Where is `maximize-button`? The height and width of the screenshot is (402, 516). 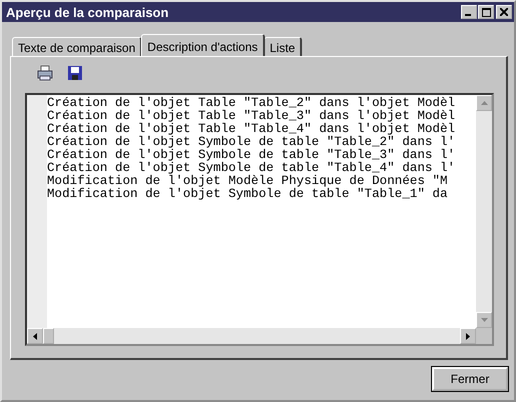
maximize-button is located at coordinates (486, 12).